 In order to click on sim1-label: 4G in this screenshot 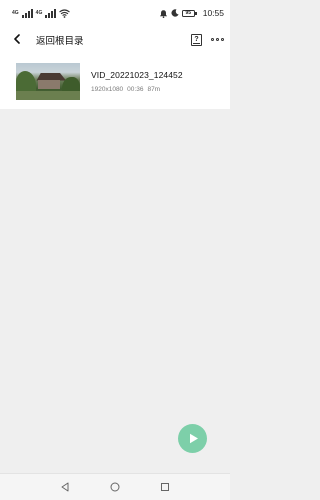, I will do `click(15, 12)`.